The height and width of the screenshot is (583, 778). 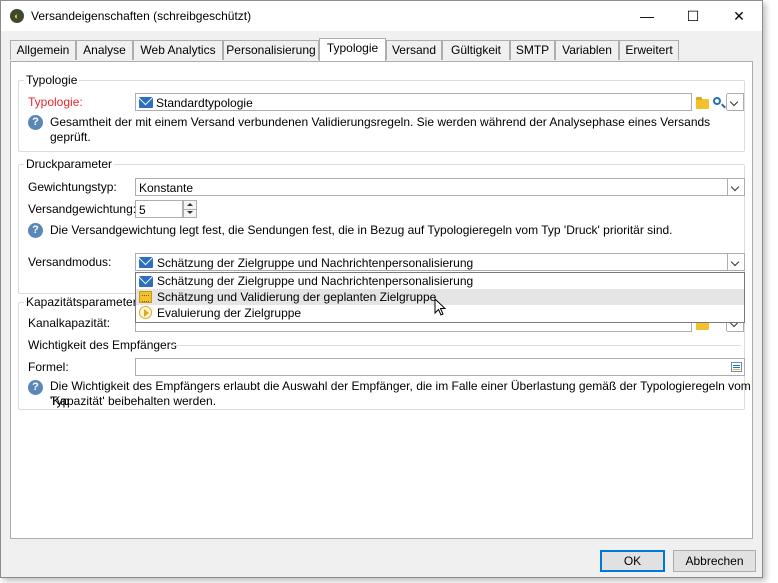 What do you see at coordinates (133, 401) in the screenshot?
I see `capacity-info-line2: 'Kapazität' beibehalten werden.` at bounding box center [133, 401].